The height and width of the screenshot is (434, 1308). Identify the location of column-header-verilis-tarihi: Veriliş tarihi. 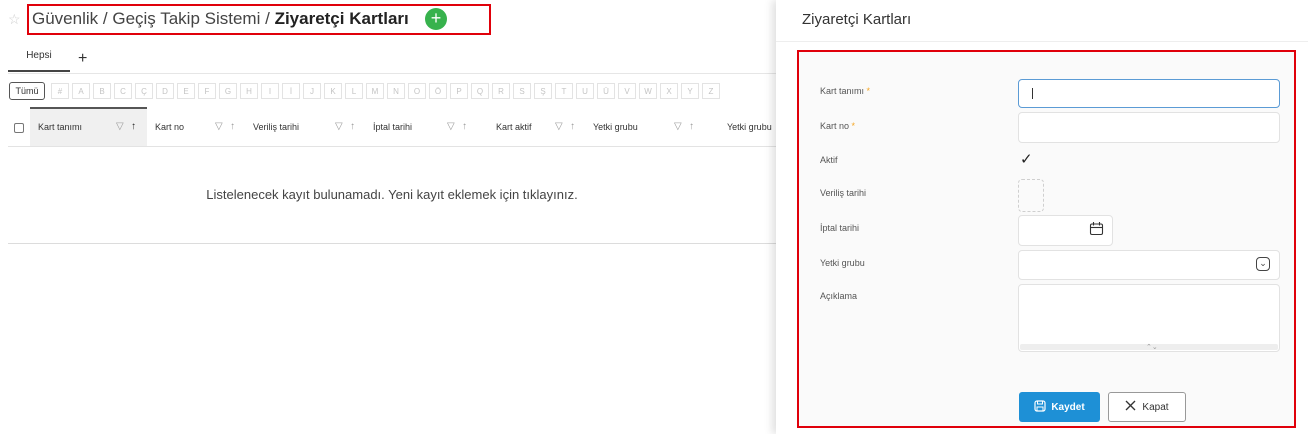
(276, 127).